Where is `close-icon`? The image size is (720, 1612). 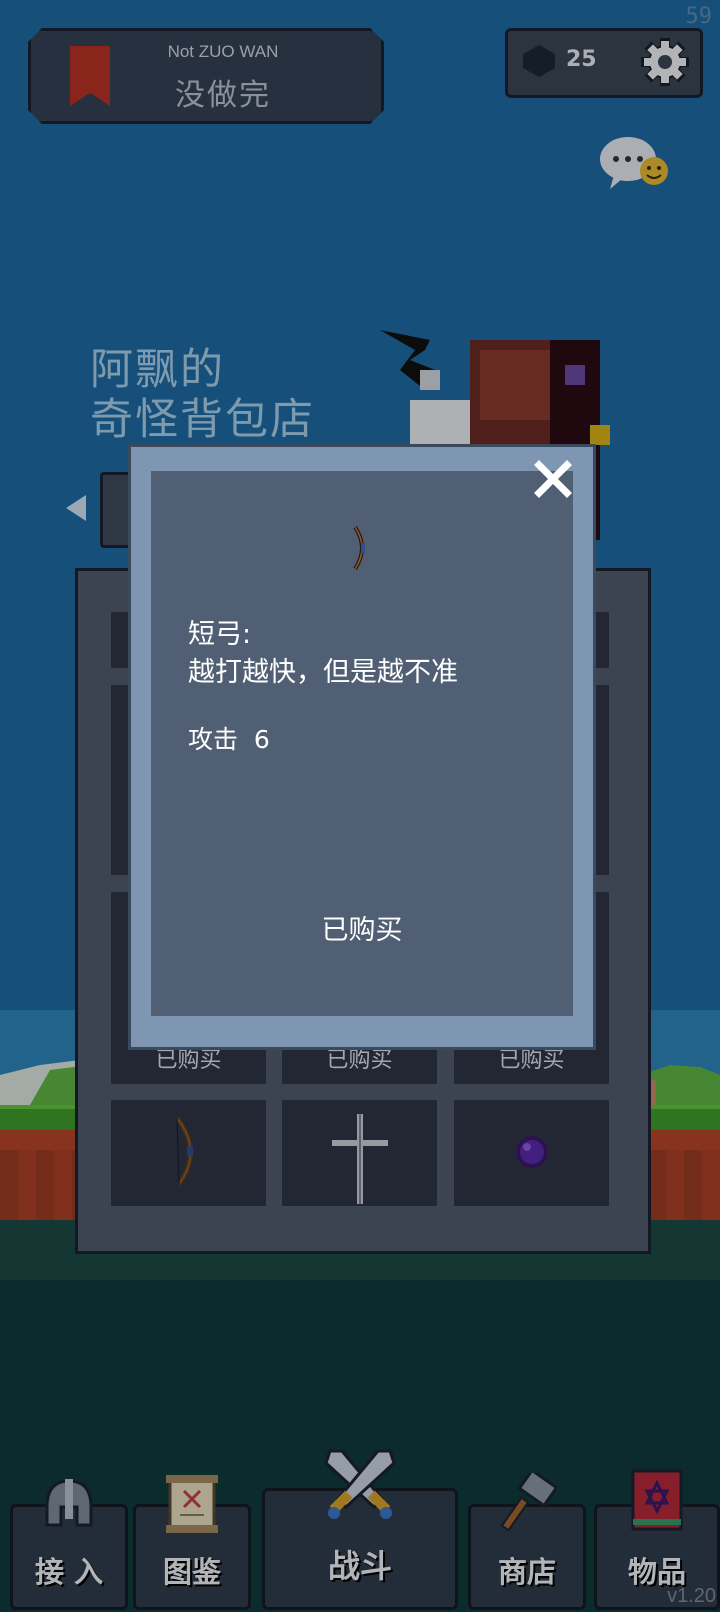
close-icon is located at coordinates (553, 479).